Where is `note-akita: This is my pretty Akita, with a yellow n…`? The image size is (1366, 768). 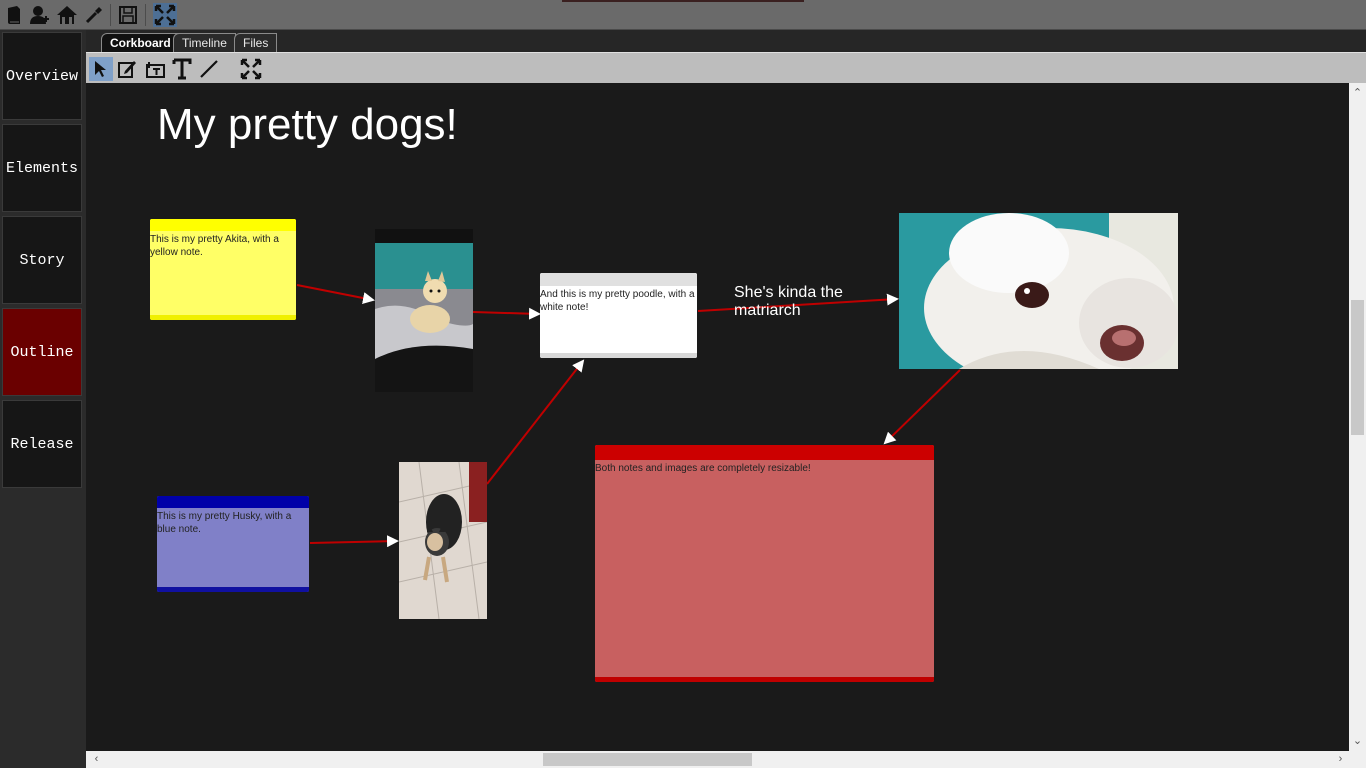
note-akita: This is my pretty Akita, with a yellow n… is located at coordinates (223, 269).